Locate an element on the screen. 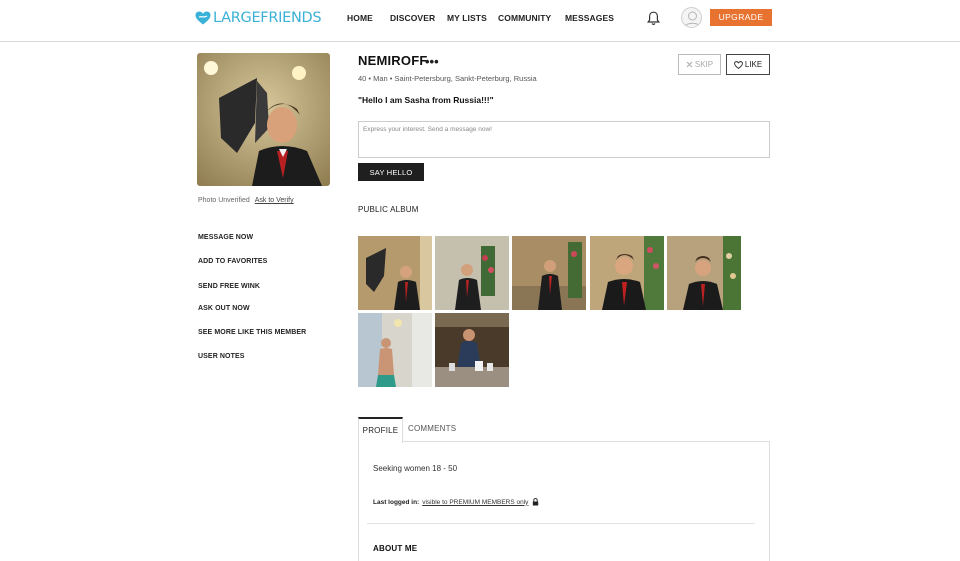 The image size is (960, 561). skip-button: SKIP is located at coordinates (699, 64).